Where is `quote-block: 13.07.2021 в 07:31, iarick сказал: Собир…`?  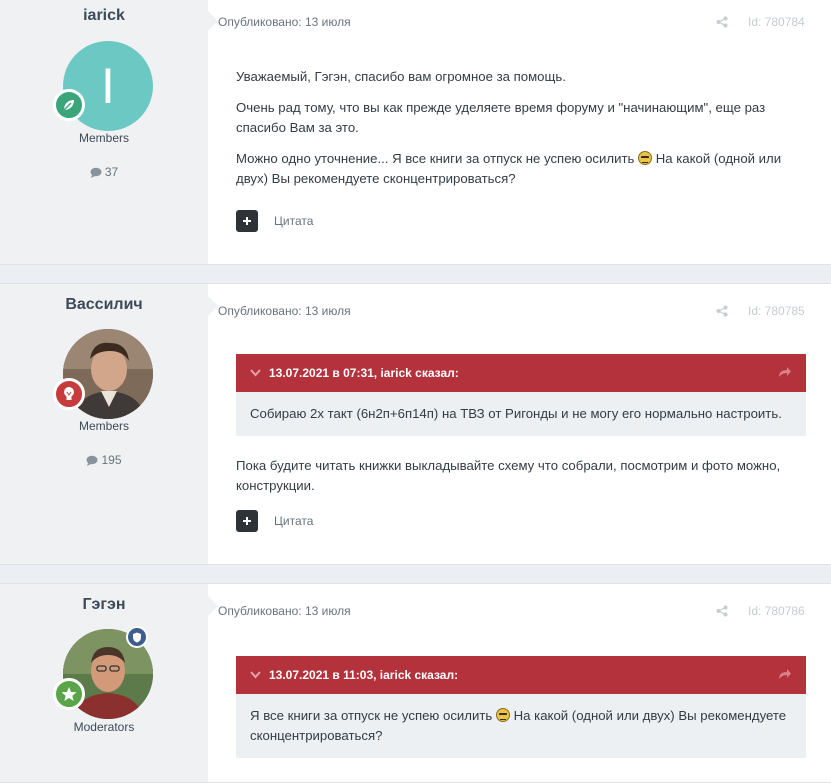
quote-block: 13.07.2021 в 07:31, iarick сказал: Собир… is located at coordinates (521, 395).